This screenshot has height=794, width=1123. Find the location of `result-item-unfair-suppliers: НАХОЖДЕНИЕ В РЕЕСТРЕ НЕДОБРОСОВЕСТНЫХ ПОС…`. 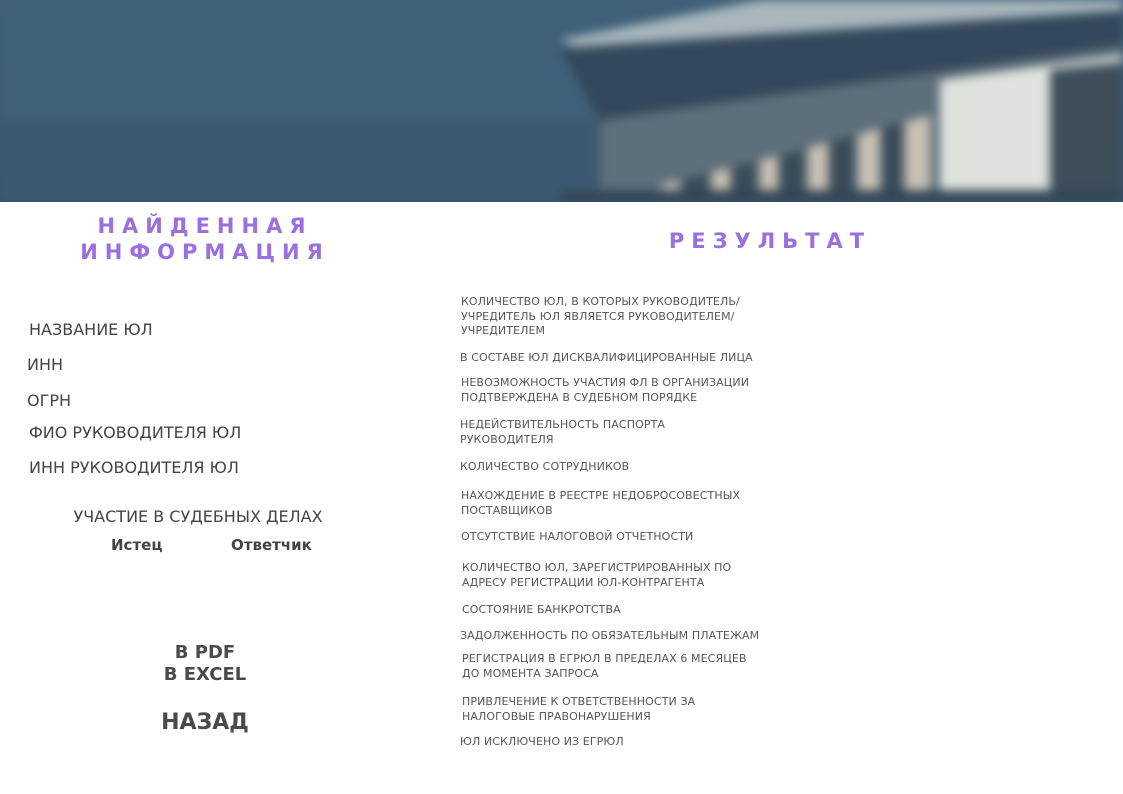

result-item-unfair-suppliers: НАХОЖДЕНИЕ В РЕЕСТРЕ НЕДОБРОСОВЕСТНЫХ ПОС… is located at coordinates (601, 503).